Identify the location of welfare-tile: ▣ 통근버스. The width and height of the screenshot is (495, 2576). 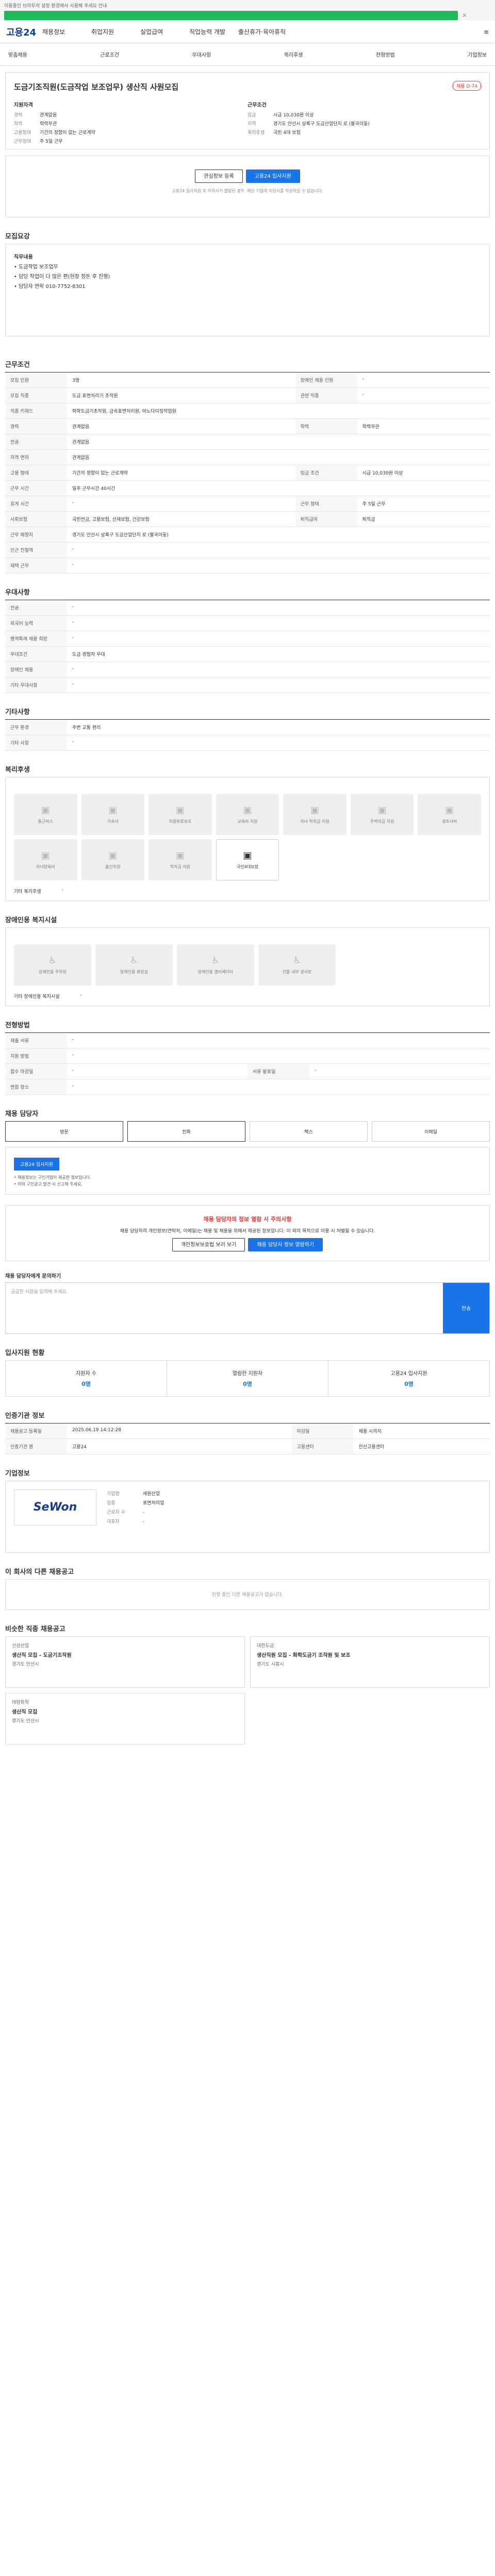
(45, 814).